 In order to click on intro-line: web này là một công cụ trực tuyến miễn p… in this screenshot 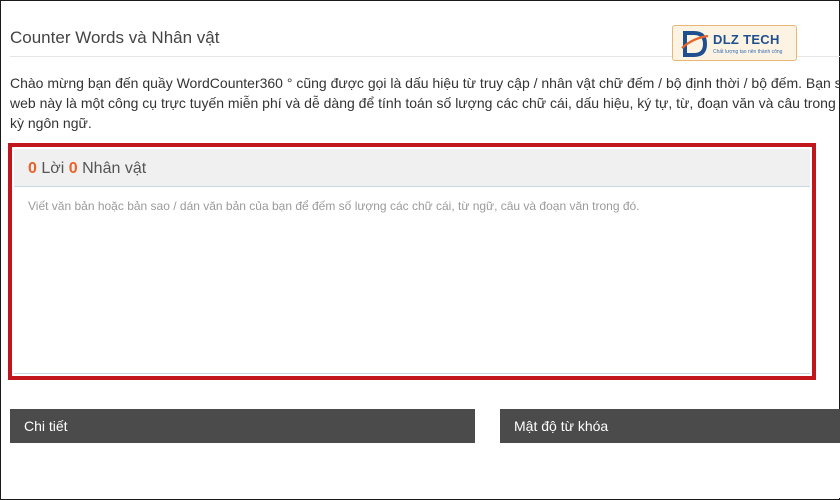, I will do `click(425, 103)`.